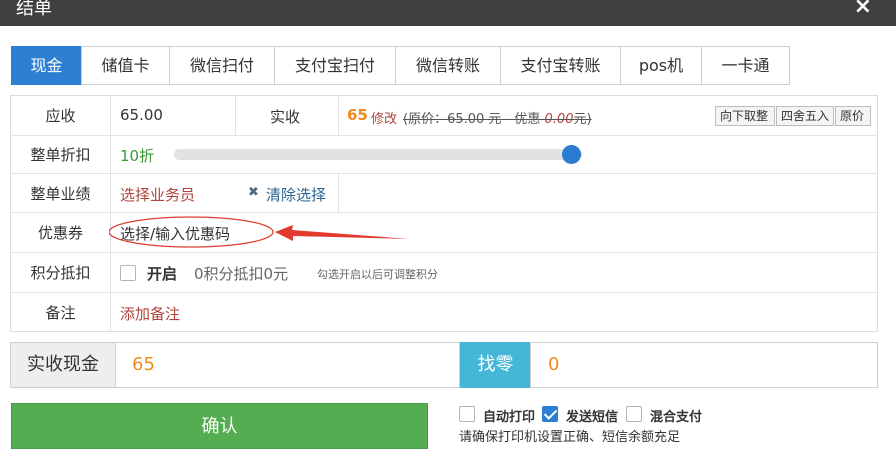  I want to click on round-down-button: 向下取整, so click(745, 116).